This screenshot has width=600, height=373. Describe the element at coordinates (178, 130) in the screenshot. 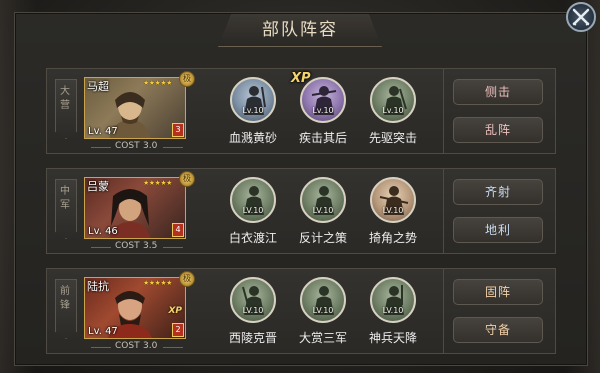

I see `count-badge: 3` at that location.